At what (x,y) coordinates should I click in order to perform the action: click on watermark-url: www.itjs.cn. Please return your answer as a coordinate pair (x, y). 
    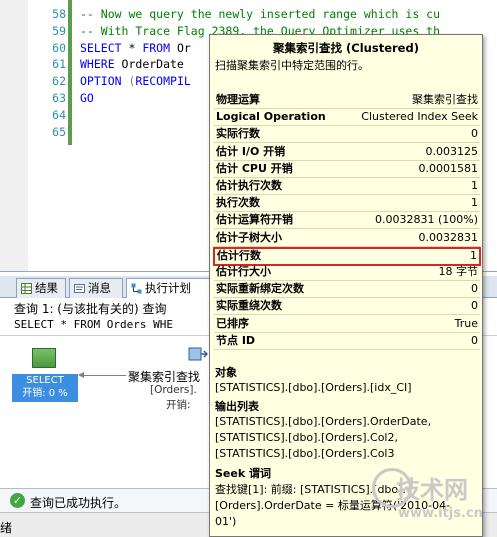
    Looking at the image, I should click on (440, 513).